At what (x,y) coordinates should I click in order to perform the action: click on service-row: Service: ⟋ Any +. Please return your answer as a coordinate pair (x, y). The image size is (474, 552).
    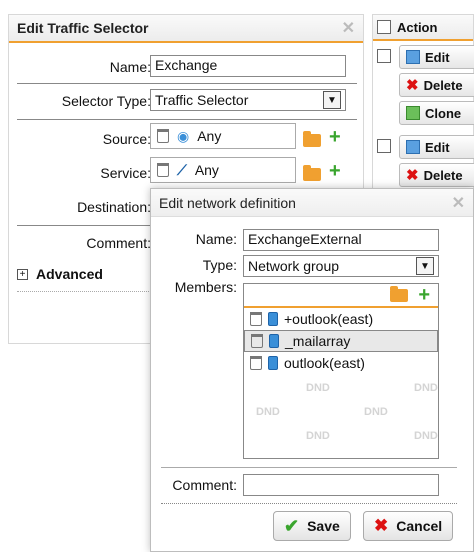
    Looking at the image, I should click on (187, 170).